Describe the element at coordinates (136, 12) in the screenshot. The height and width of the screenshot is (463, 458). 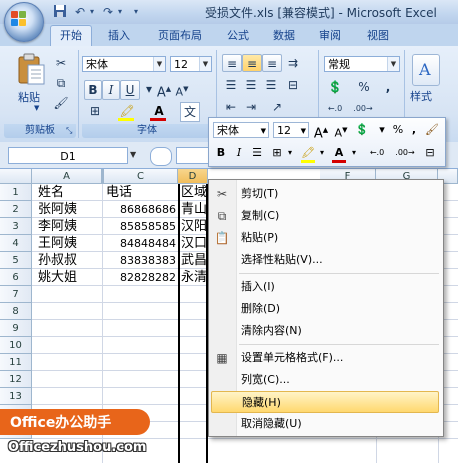
I see `customize-toolbar-icon: ▾` at that location.